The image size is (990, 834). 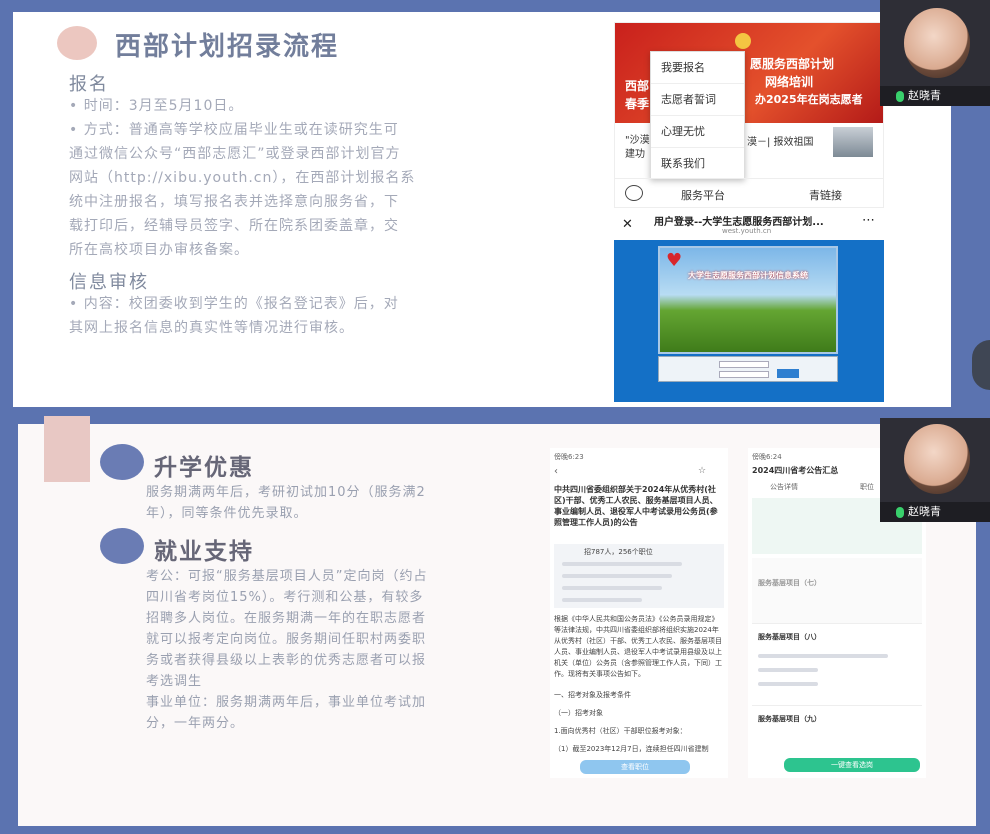 I want to click on side-scroll-handle, so click(x=981, y=365).